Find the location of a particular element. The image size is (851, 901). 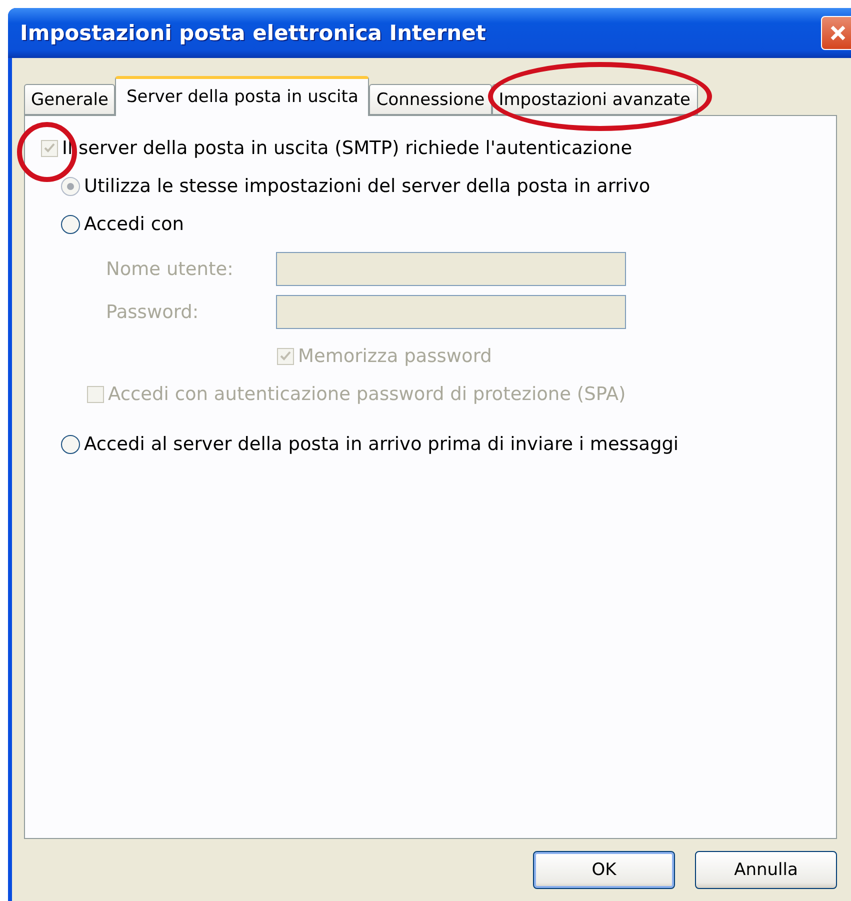

field-label: Nome utente: is located at coordinates (170, 269).